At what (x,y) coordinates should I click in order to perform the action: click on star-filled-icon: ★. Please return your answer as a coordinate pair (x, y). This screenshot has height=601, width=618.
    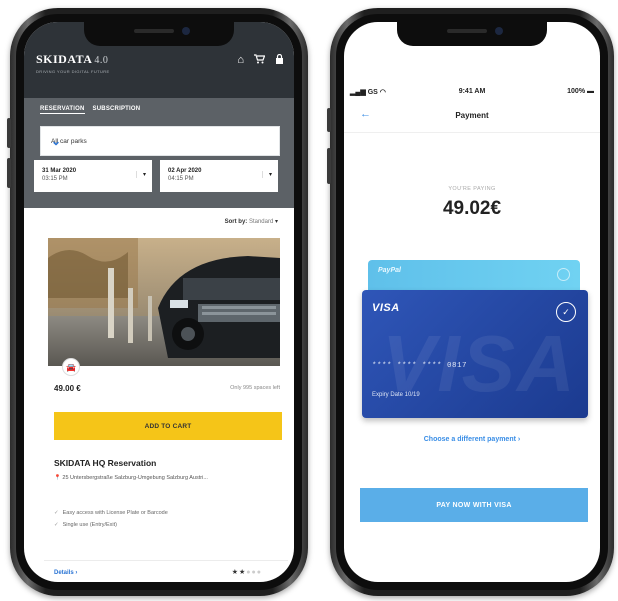
    Looking at the image, I should click on (235, 572).